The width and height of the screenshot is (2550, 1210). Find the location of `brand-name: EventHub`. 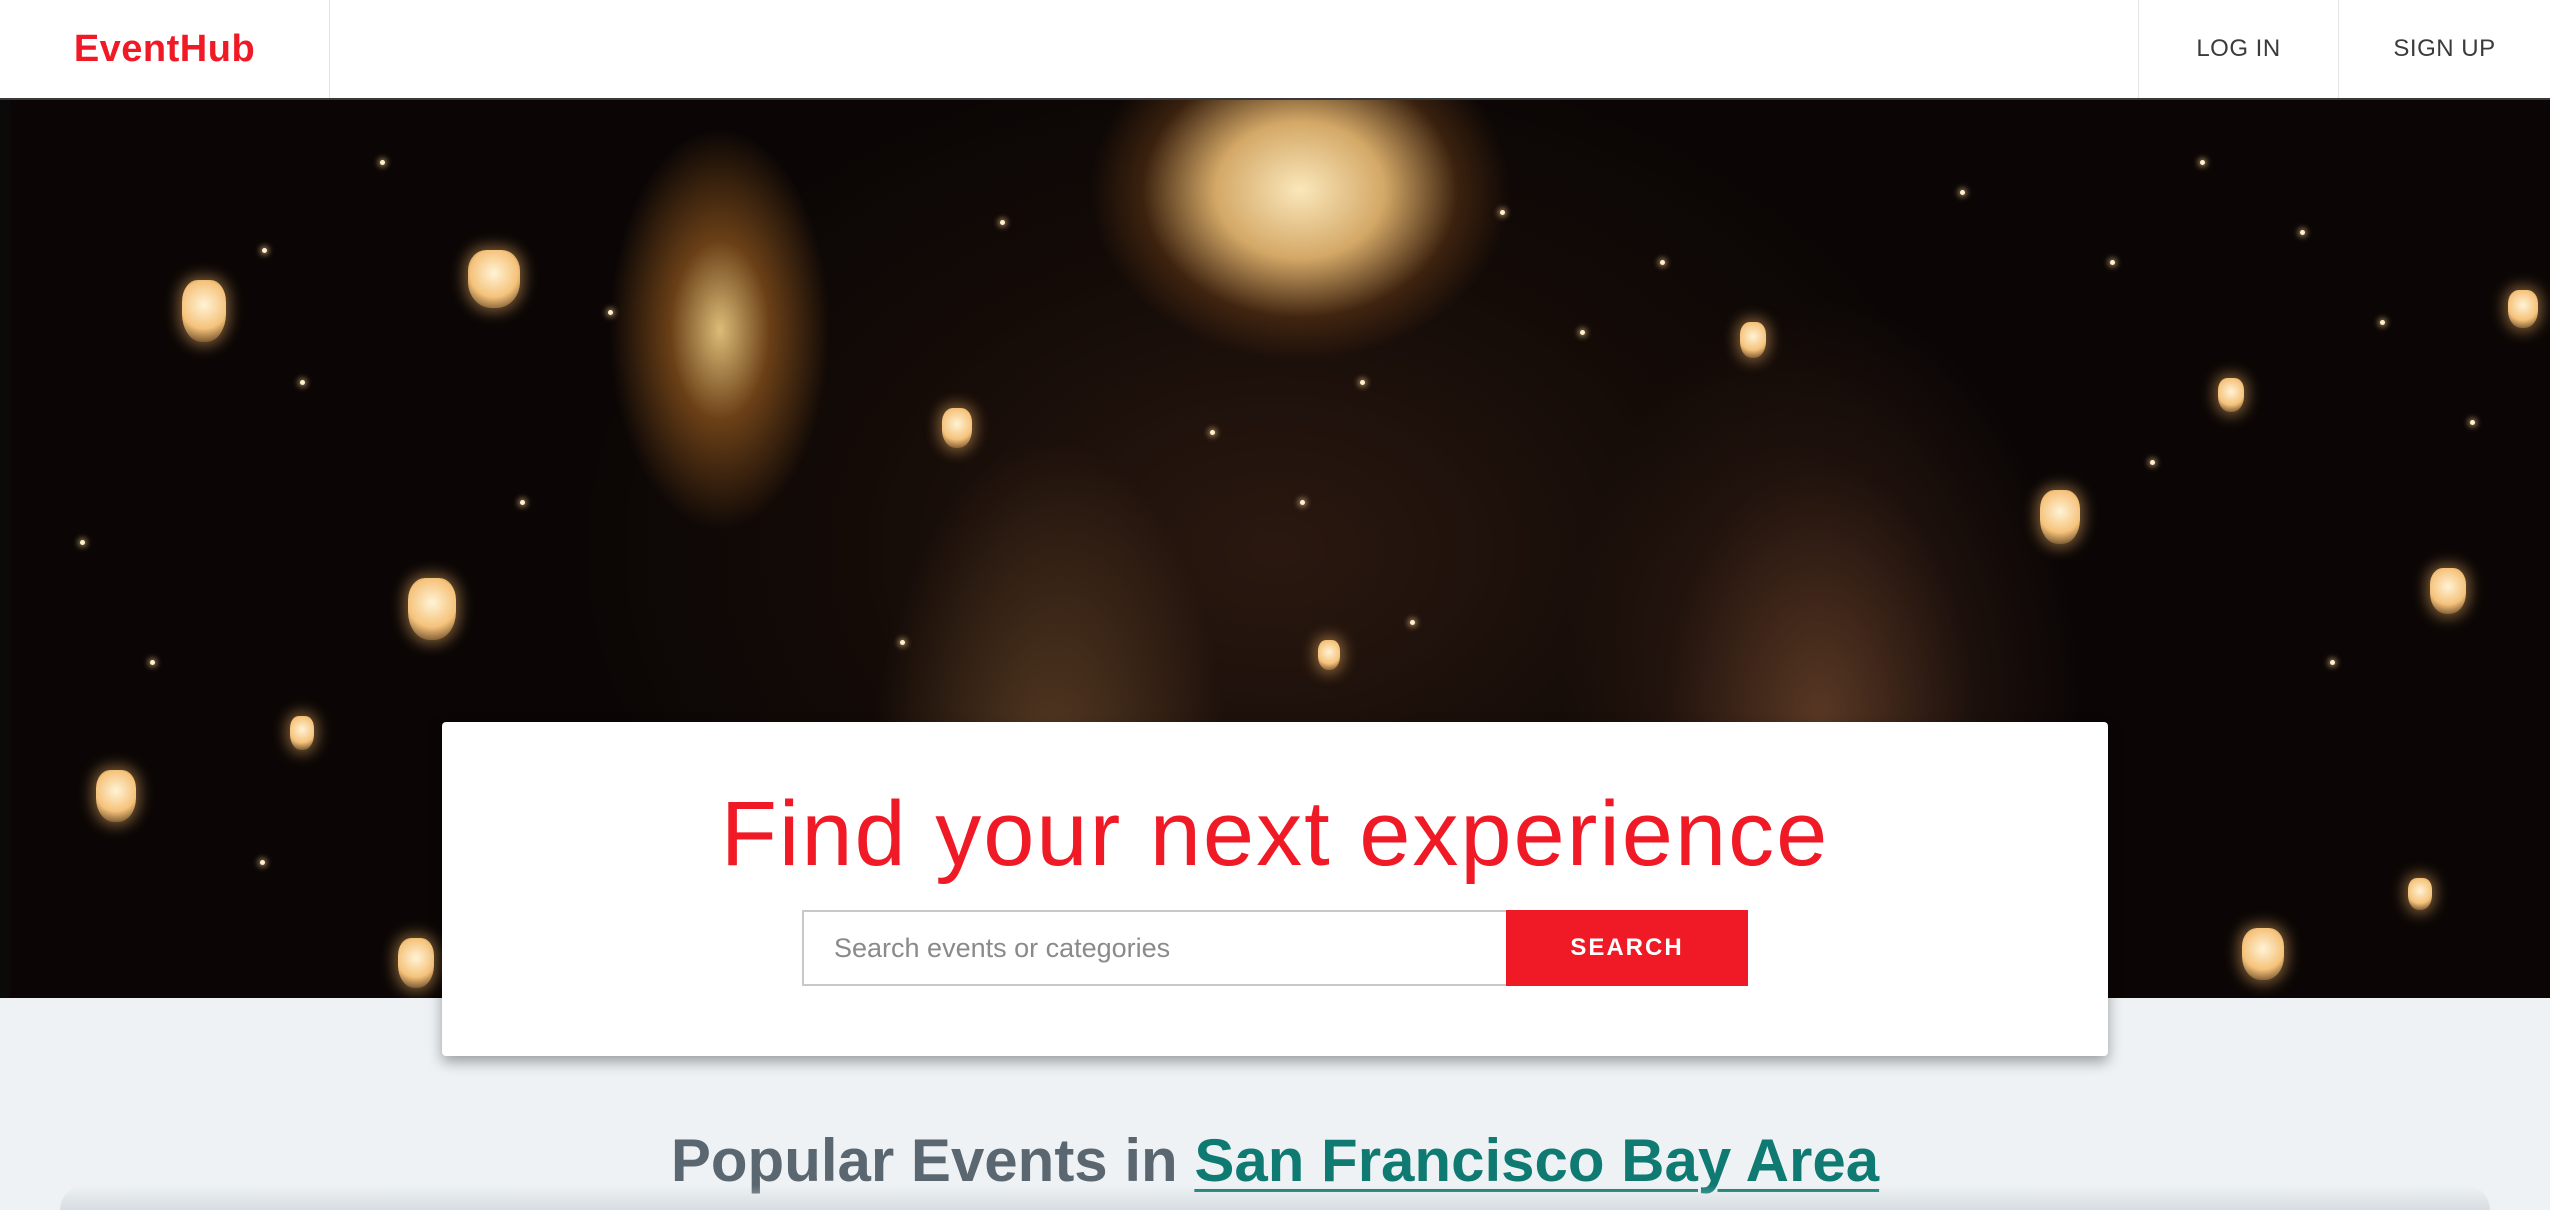

brand-name: EventHub is located at coordinates (164, 48).